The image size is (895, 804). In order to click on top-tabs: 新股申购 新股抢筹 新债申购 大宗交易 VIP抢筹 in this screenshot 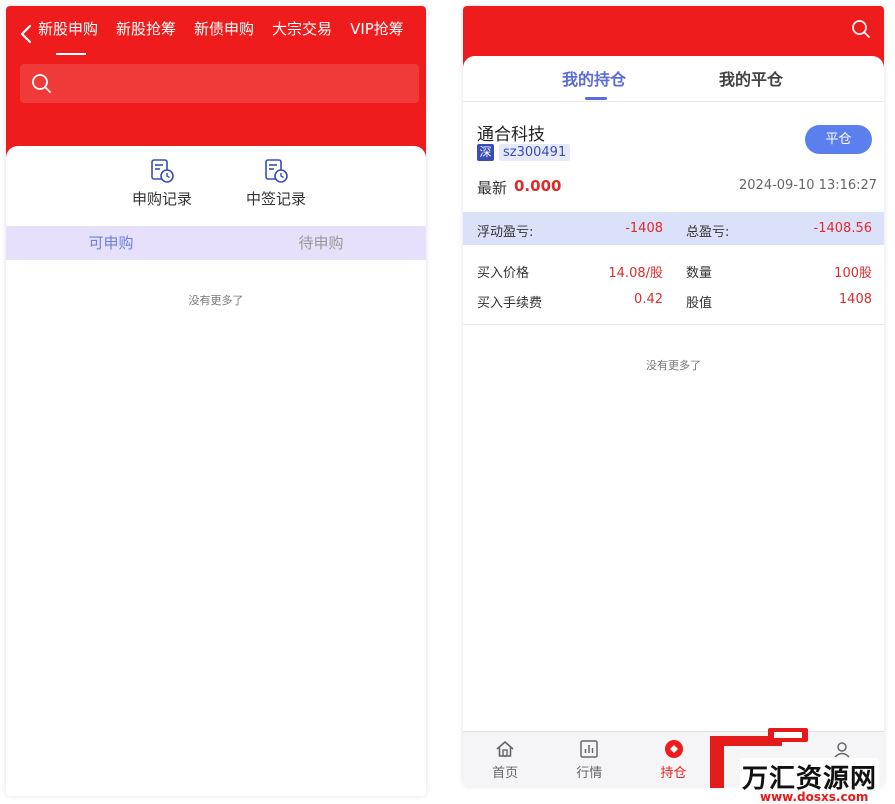, I will do `click(221, 29)`.